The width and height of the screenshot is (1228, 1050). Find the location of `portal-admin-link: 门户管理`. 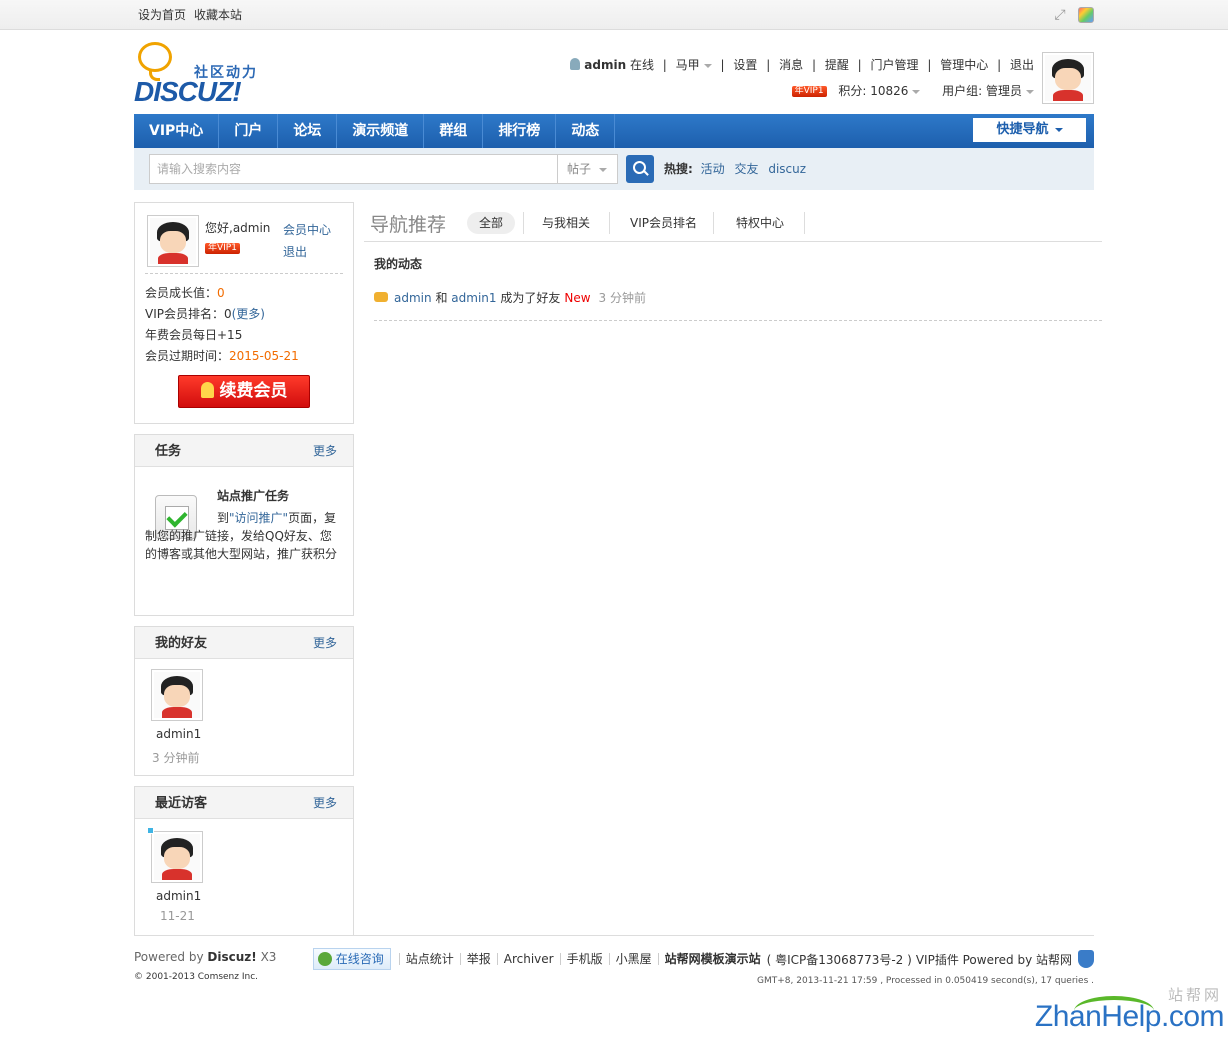

portal-admin-link: 门户管理 is located at coordinates (895, 65).